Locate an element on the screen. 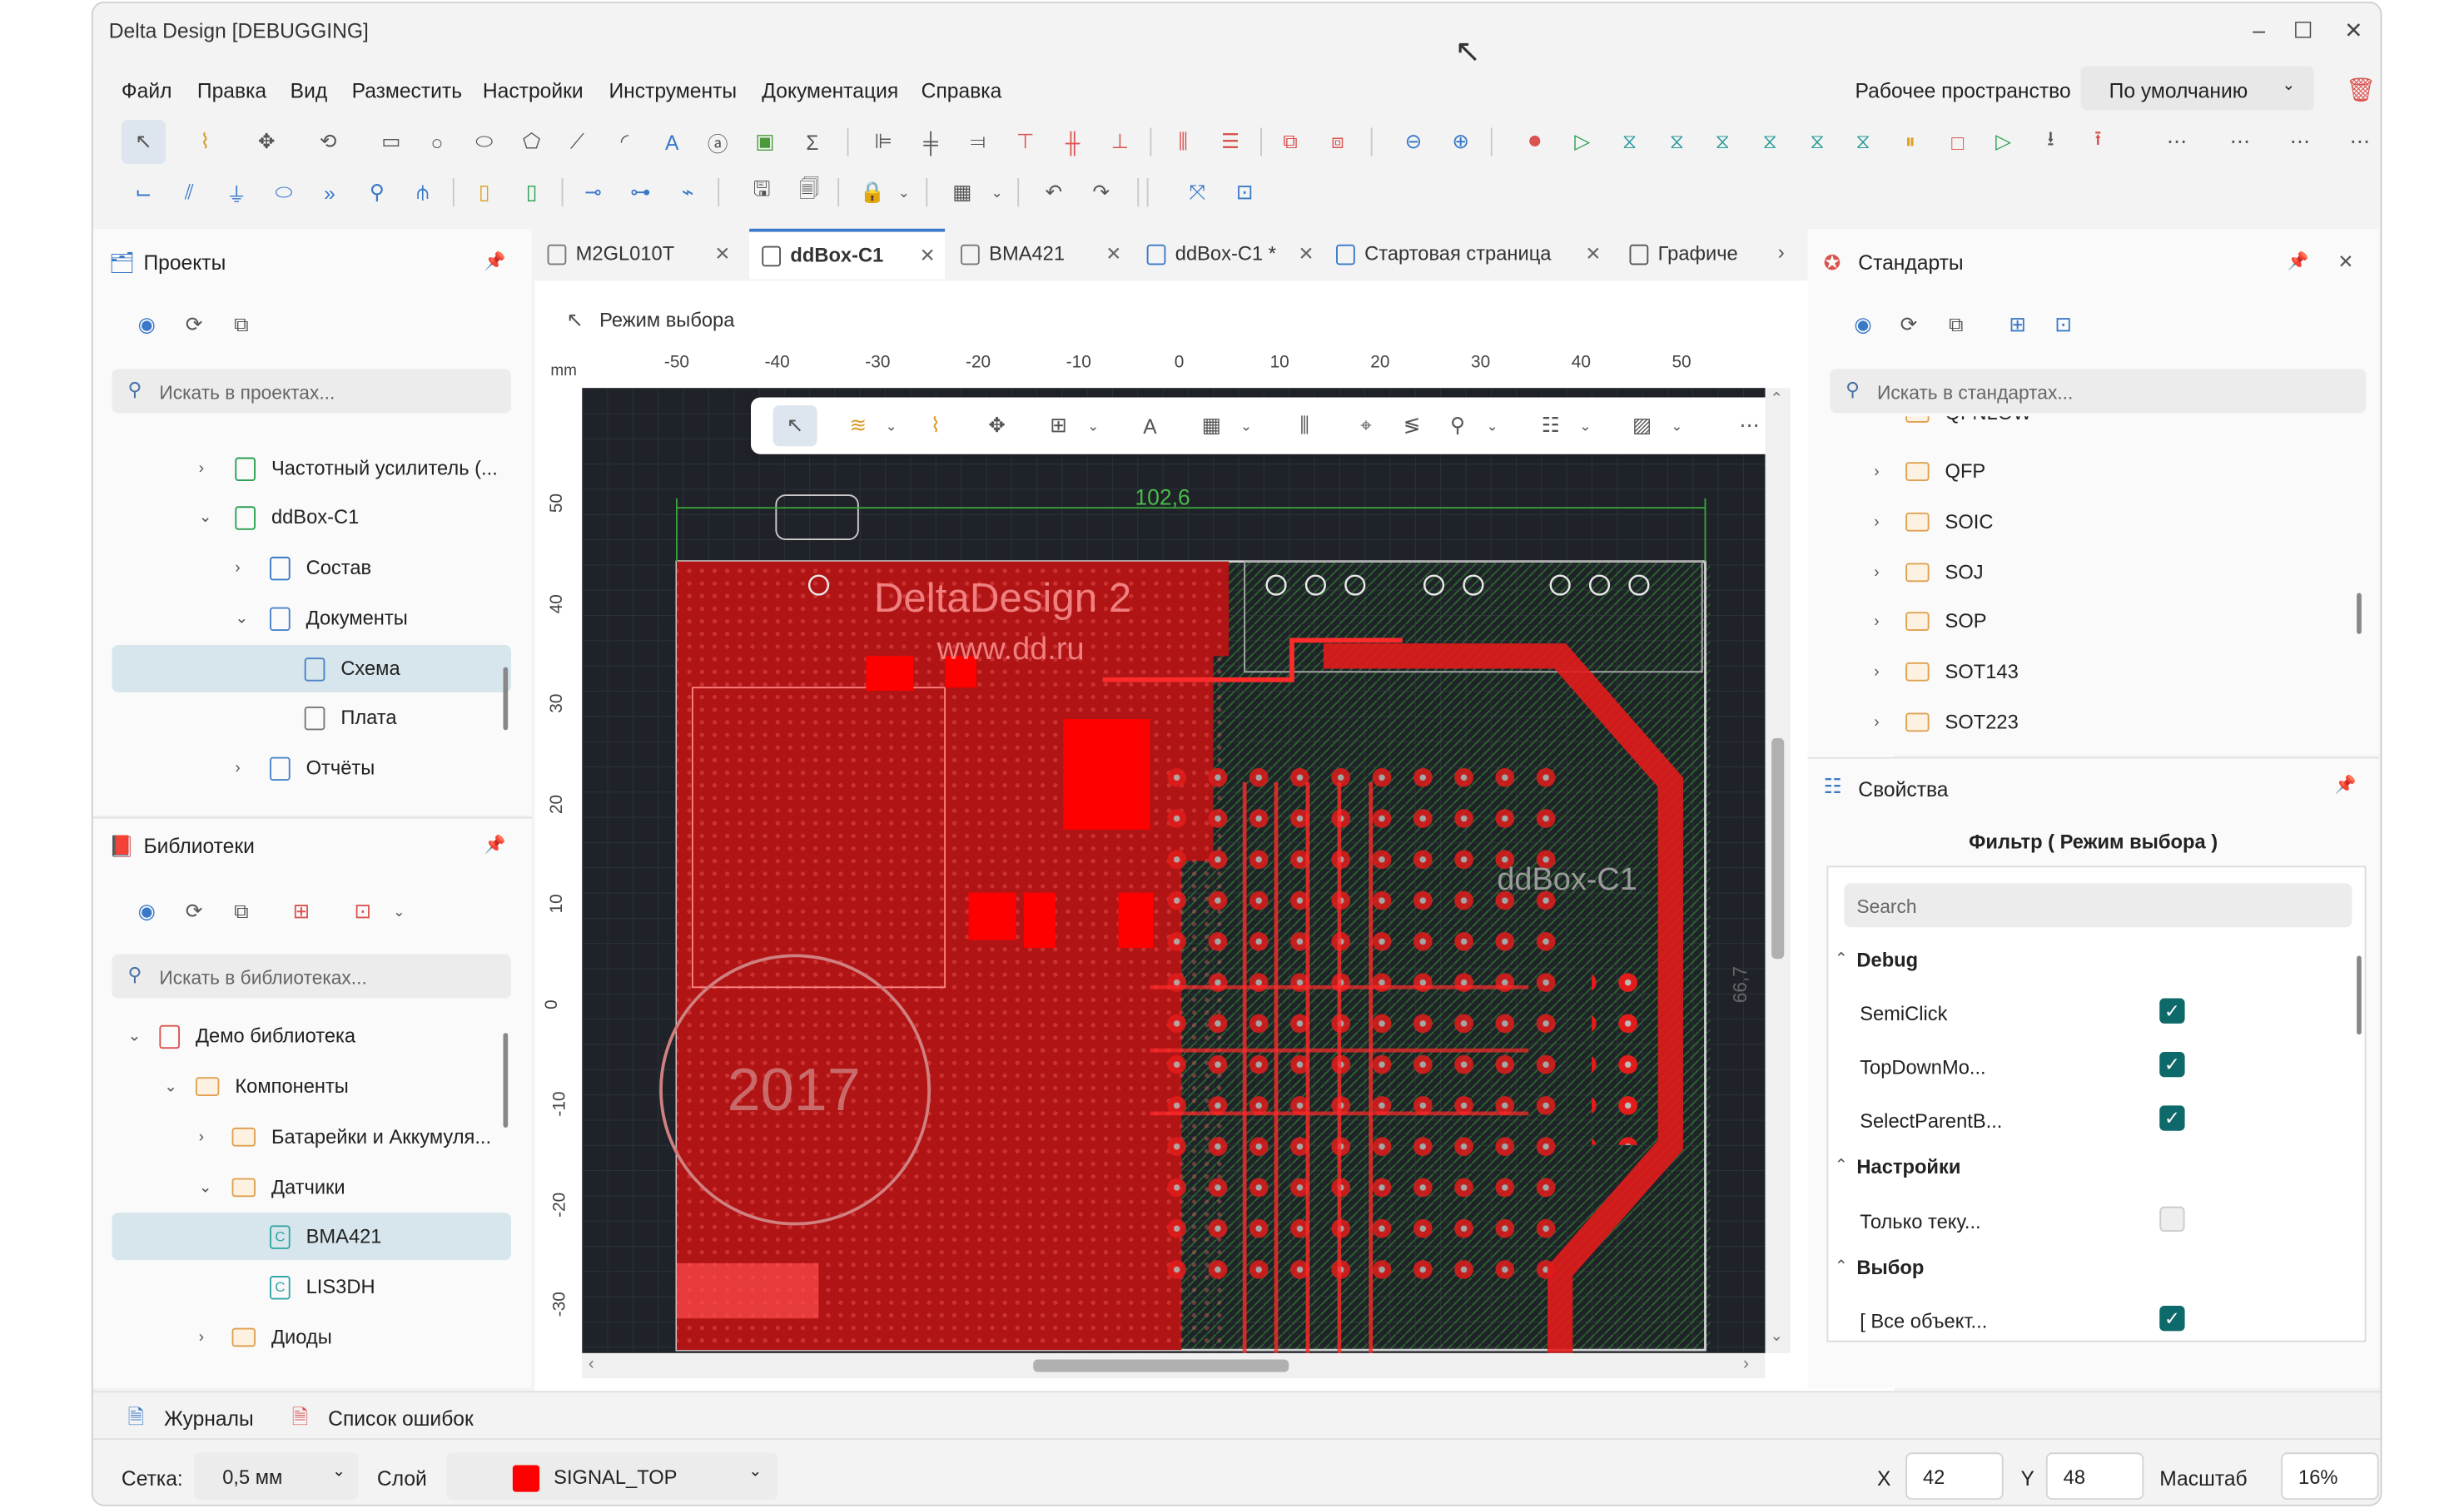  checkbox-semiclick: ✓ is located at coordinates (2172, 1011).